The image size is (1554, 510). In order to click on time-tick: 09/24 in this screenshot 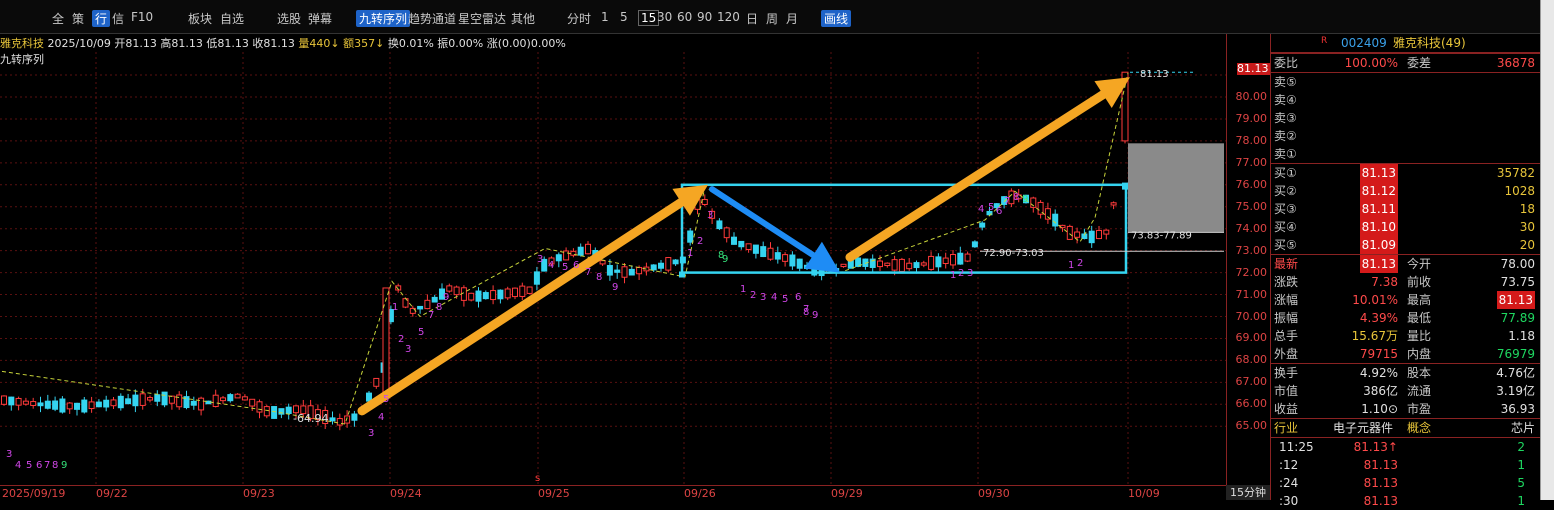, I will do `click(406, 493)`.